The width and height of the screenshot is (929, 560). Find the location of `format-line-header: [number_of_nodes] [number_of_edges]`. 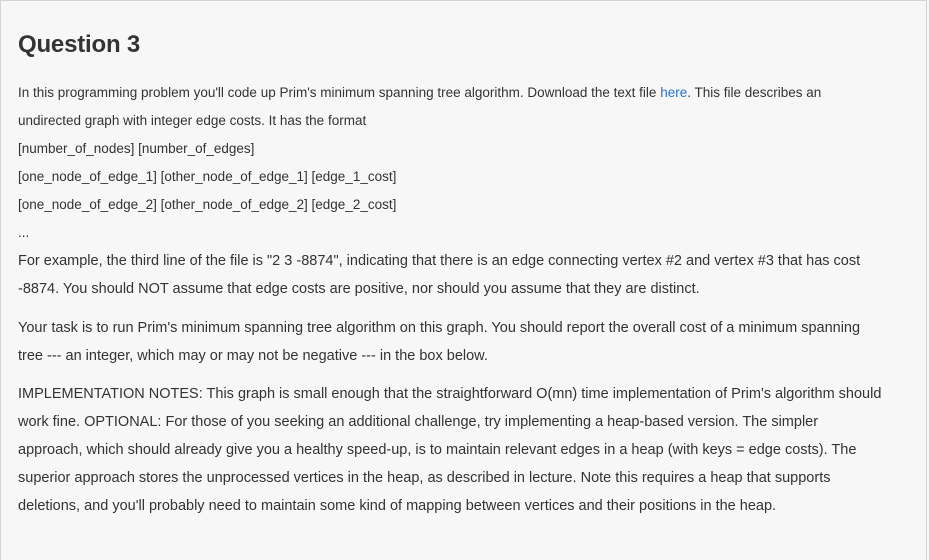

format-line-header: [number_of_nodes] [number_of_edges] is located at coordinates (136, 148).